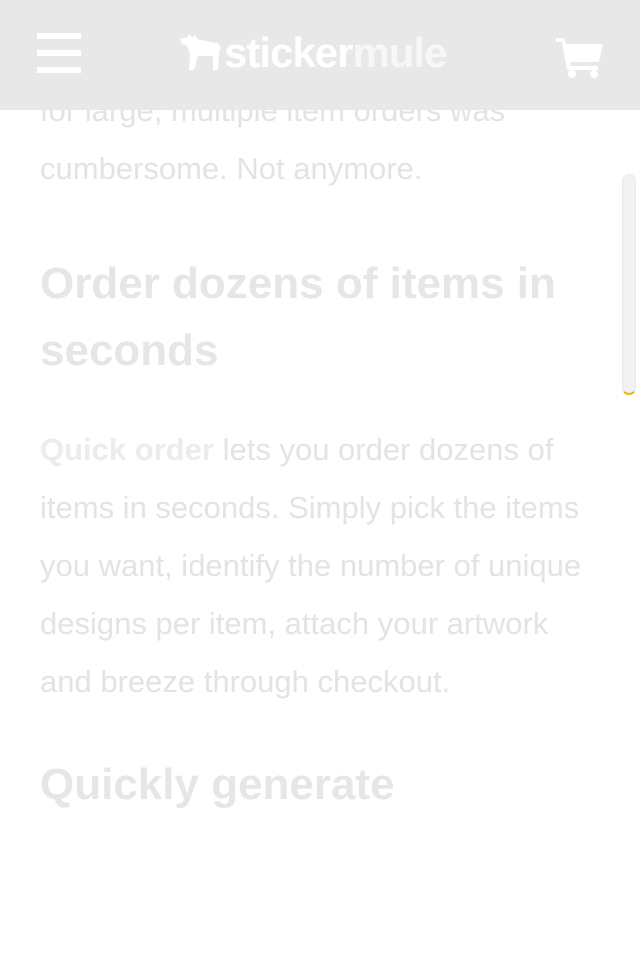 The image size is (640, 959). I want to click on shopping-cart-icon, so click(579, 58).